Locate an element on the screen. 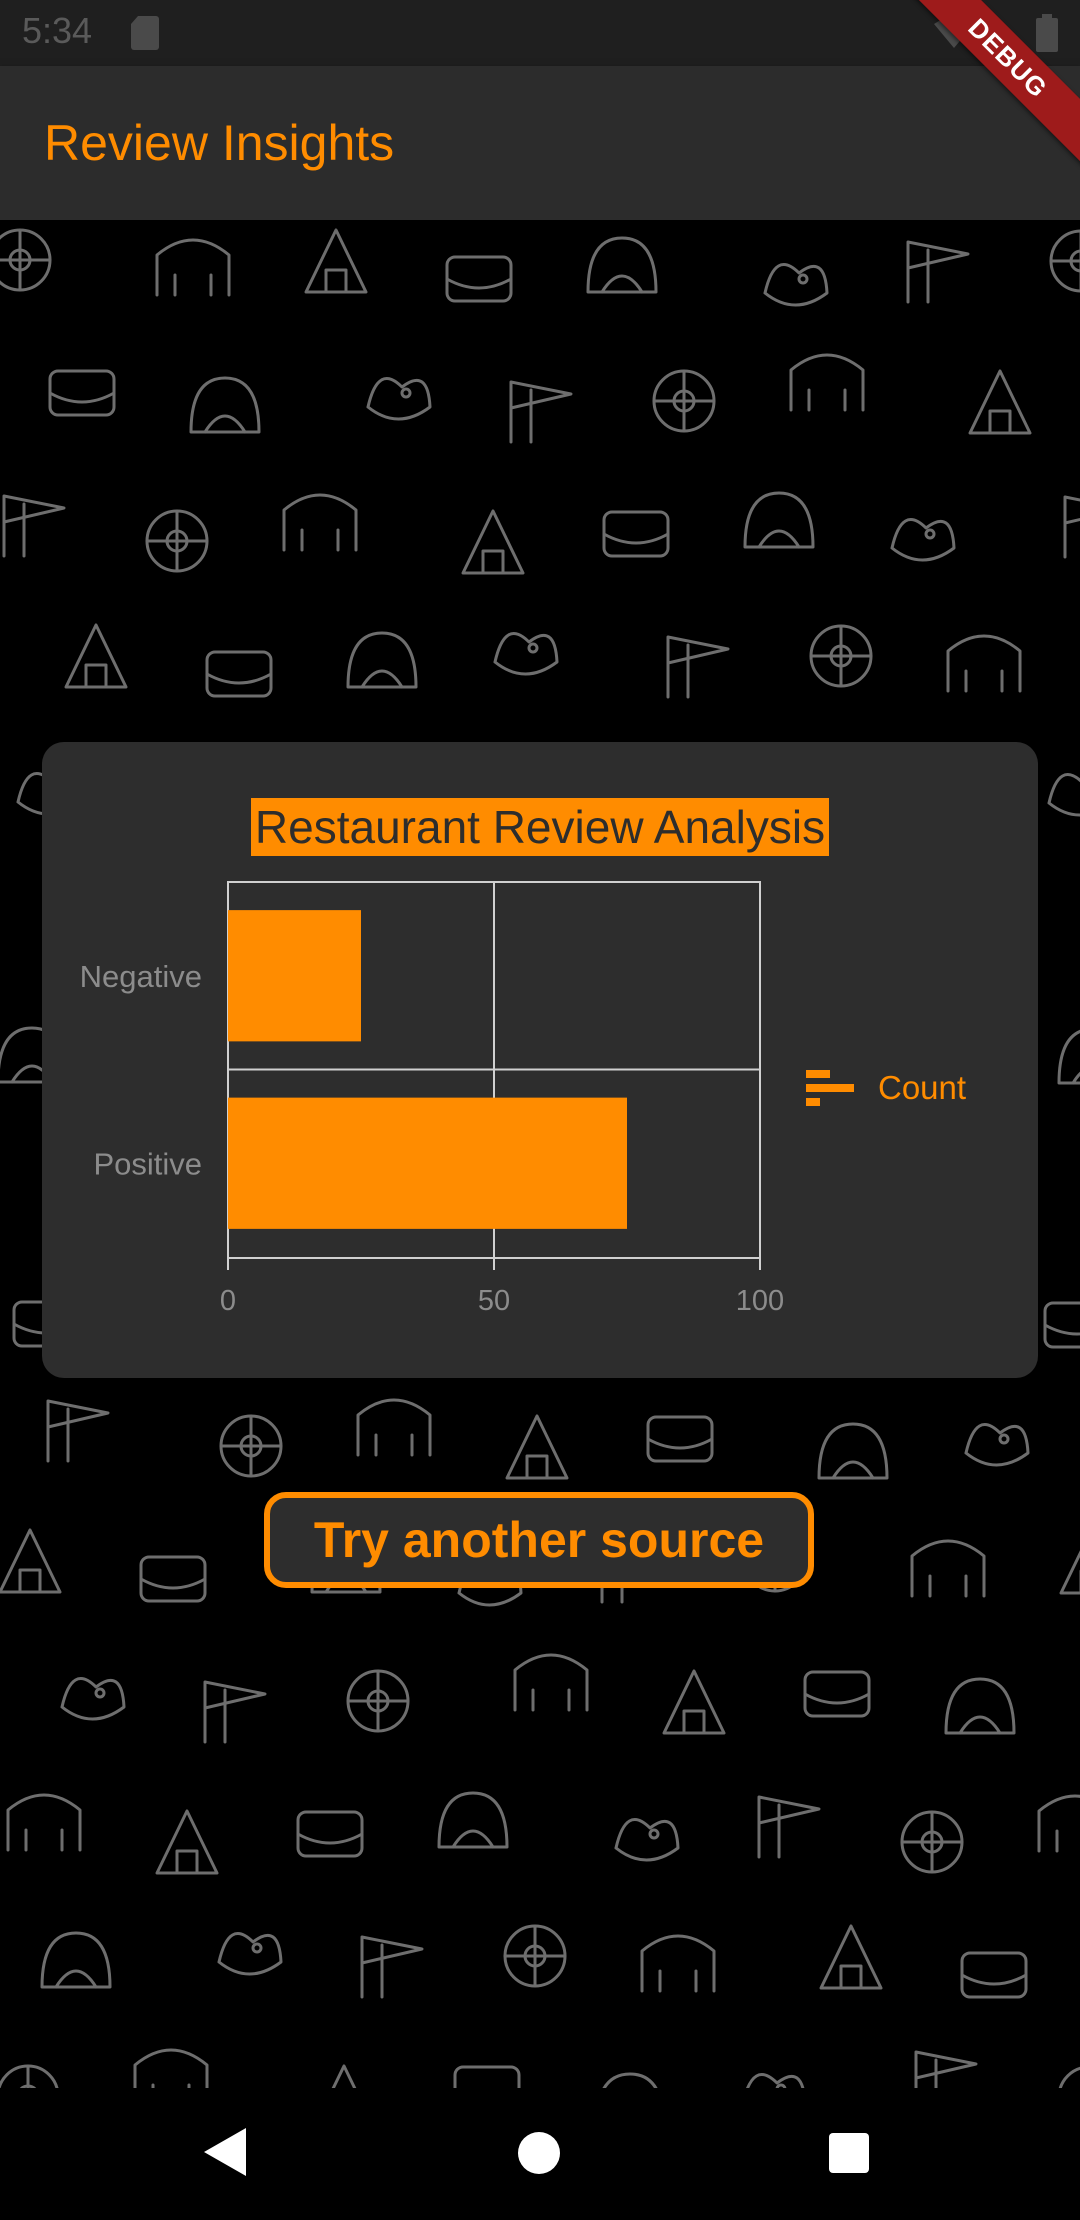 The width and height of the screenshot is (1080, 2220). category-label: Negative is located at coordinates (141, 976).